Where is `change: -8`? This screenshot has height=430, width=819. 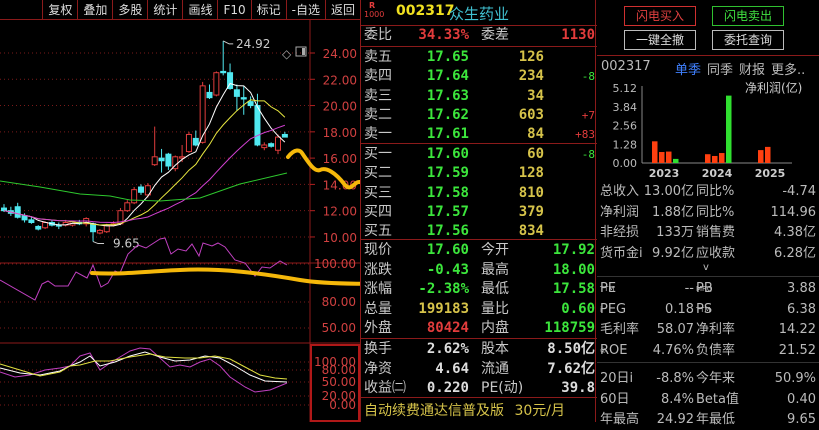 change: -8 is located at coordinates (588, 77).